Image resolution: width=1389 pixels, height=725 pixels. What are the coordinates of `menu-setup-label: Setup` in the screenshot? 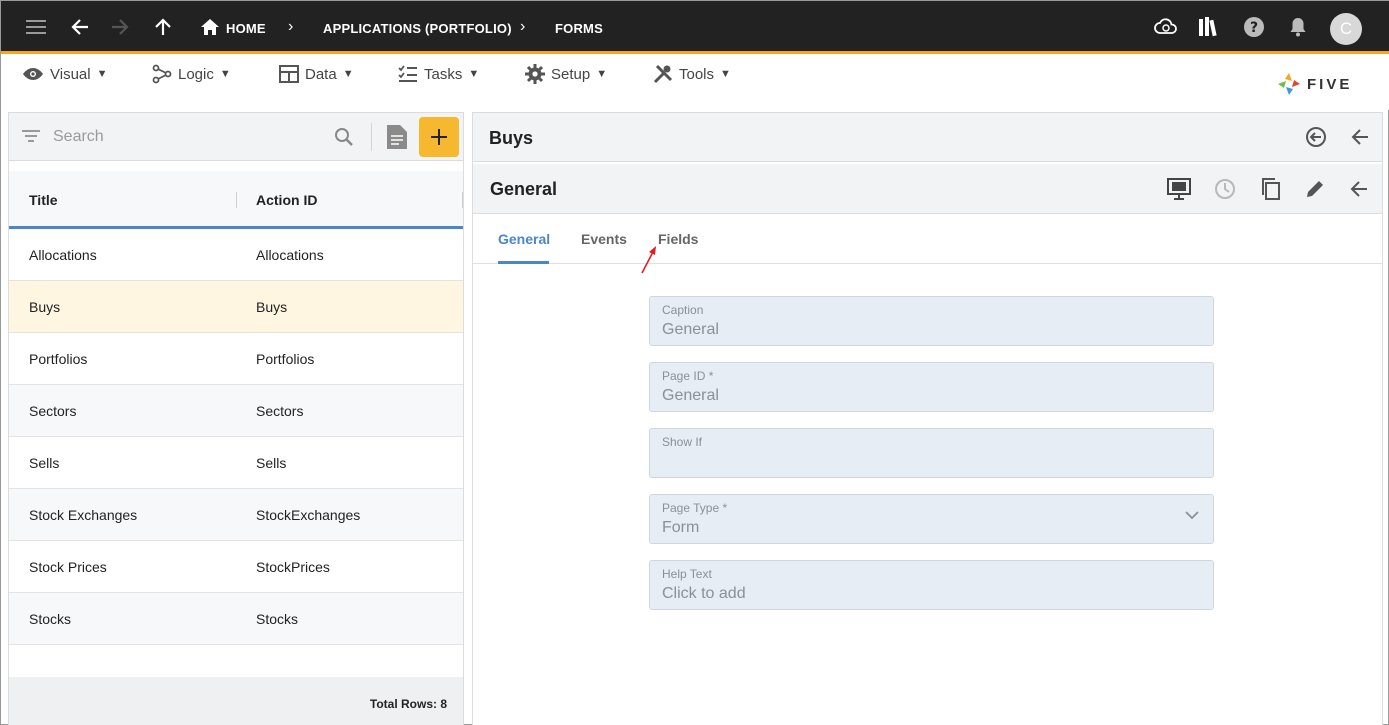 It's located at (571, 74).